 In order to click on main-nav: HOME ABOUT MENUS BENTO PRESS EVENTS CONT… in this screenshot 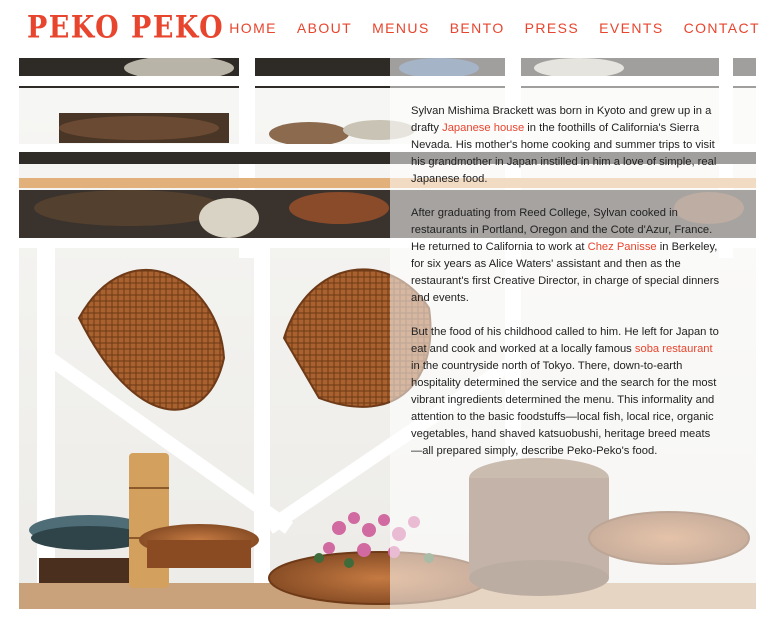, I will do `click(494, 28)`.